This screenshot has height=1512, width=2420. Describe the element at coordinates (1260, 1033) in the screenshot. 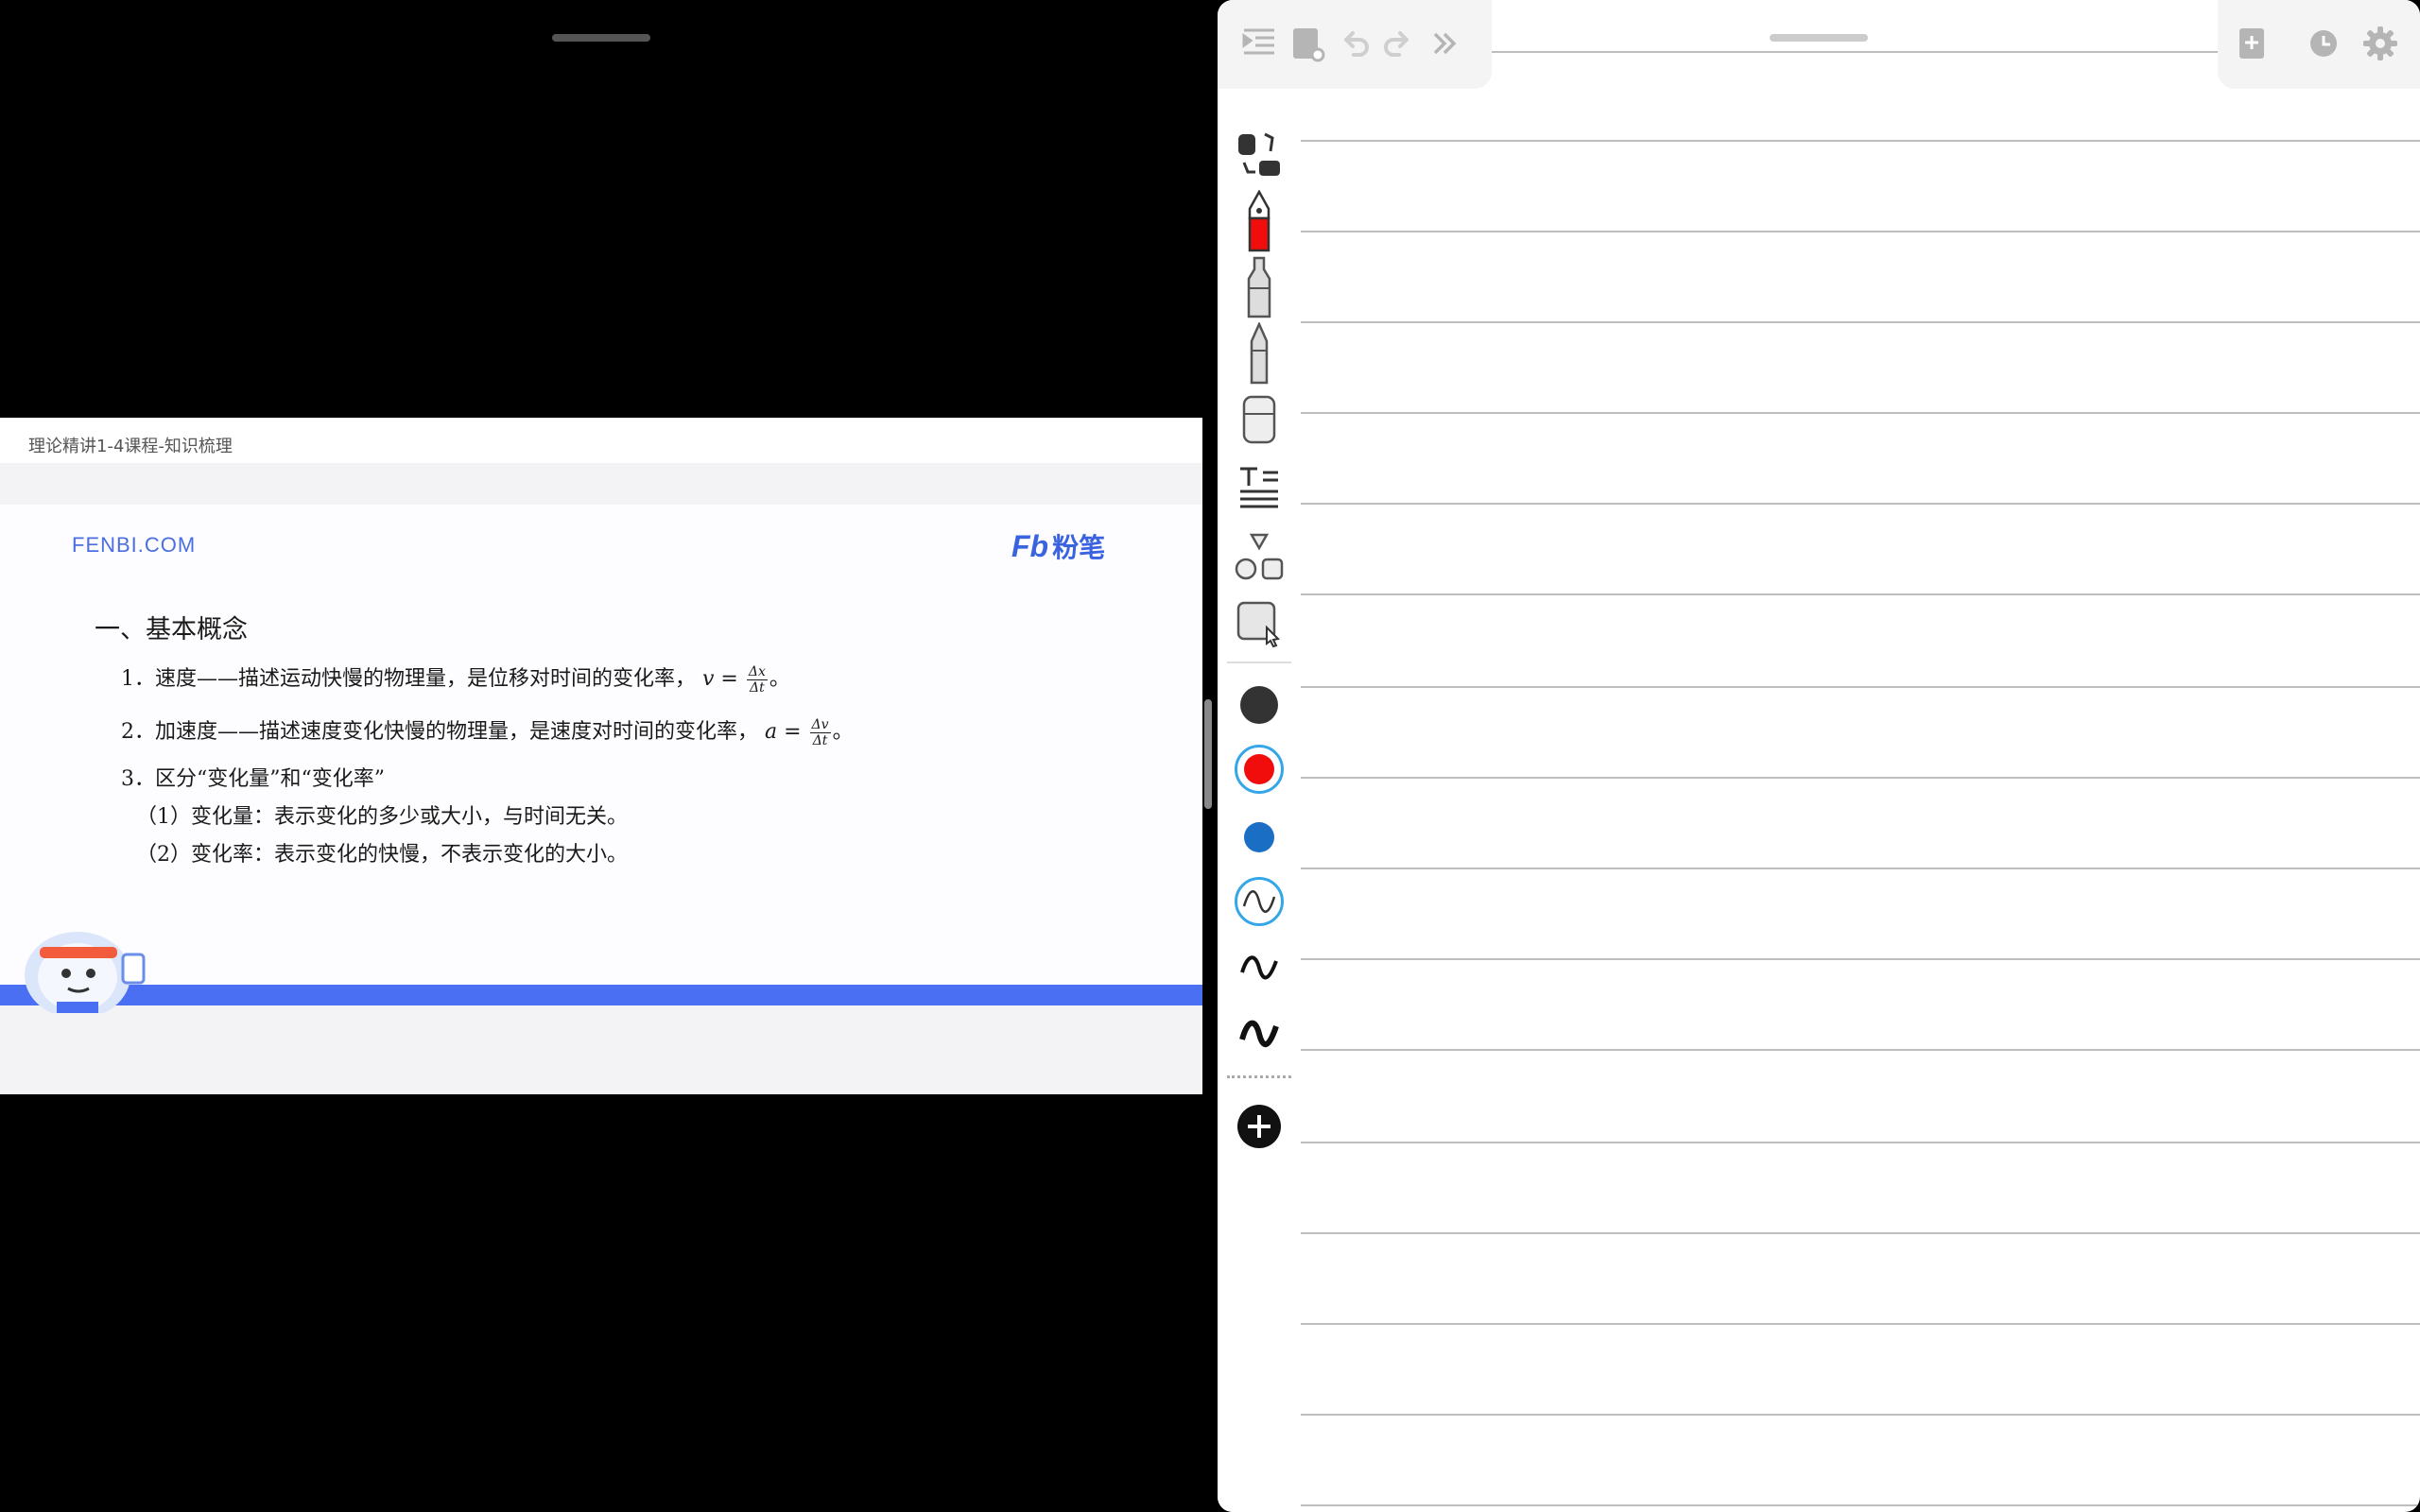

I see `stroke-thick-icon` at that location.